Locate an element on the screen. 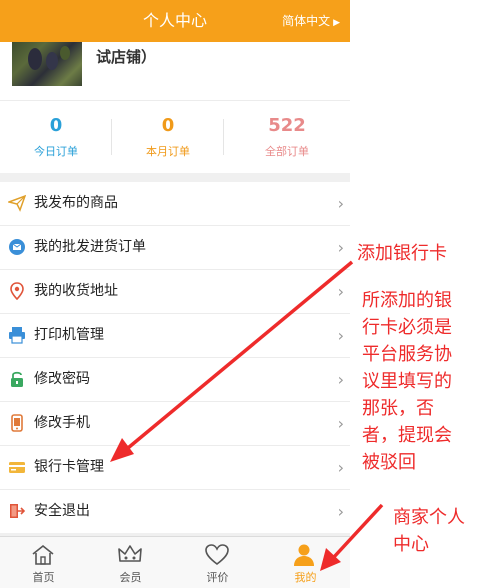  stat-label: 今日订单 is located at coordinates (56, 151).